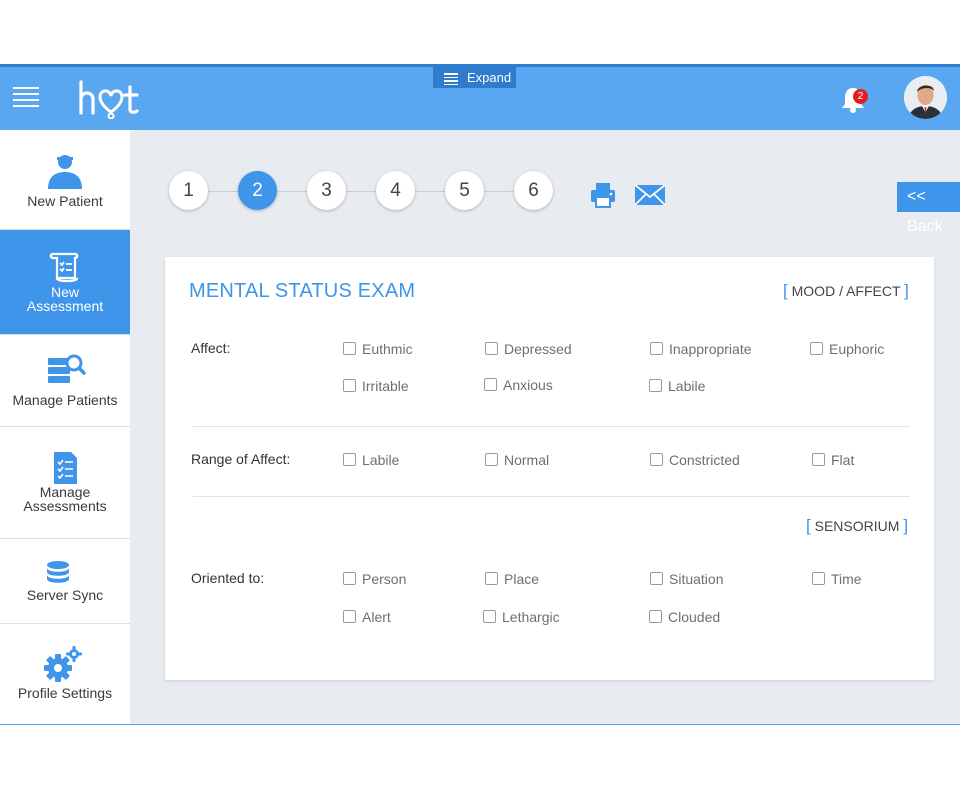 This screenshot has height=800, width=960. I want to click on app-logo, so click(109, 99).